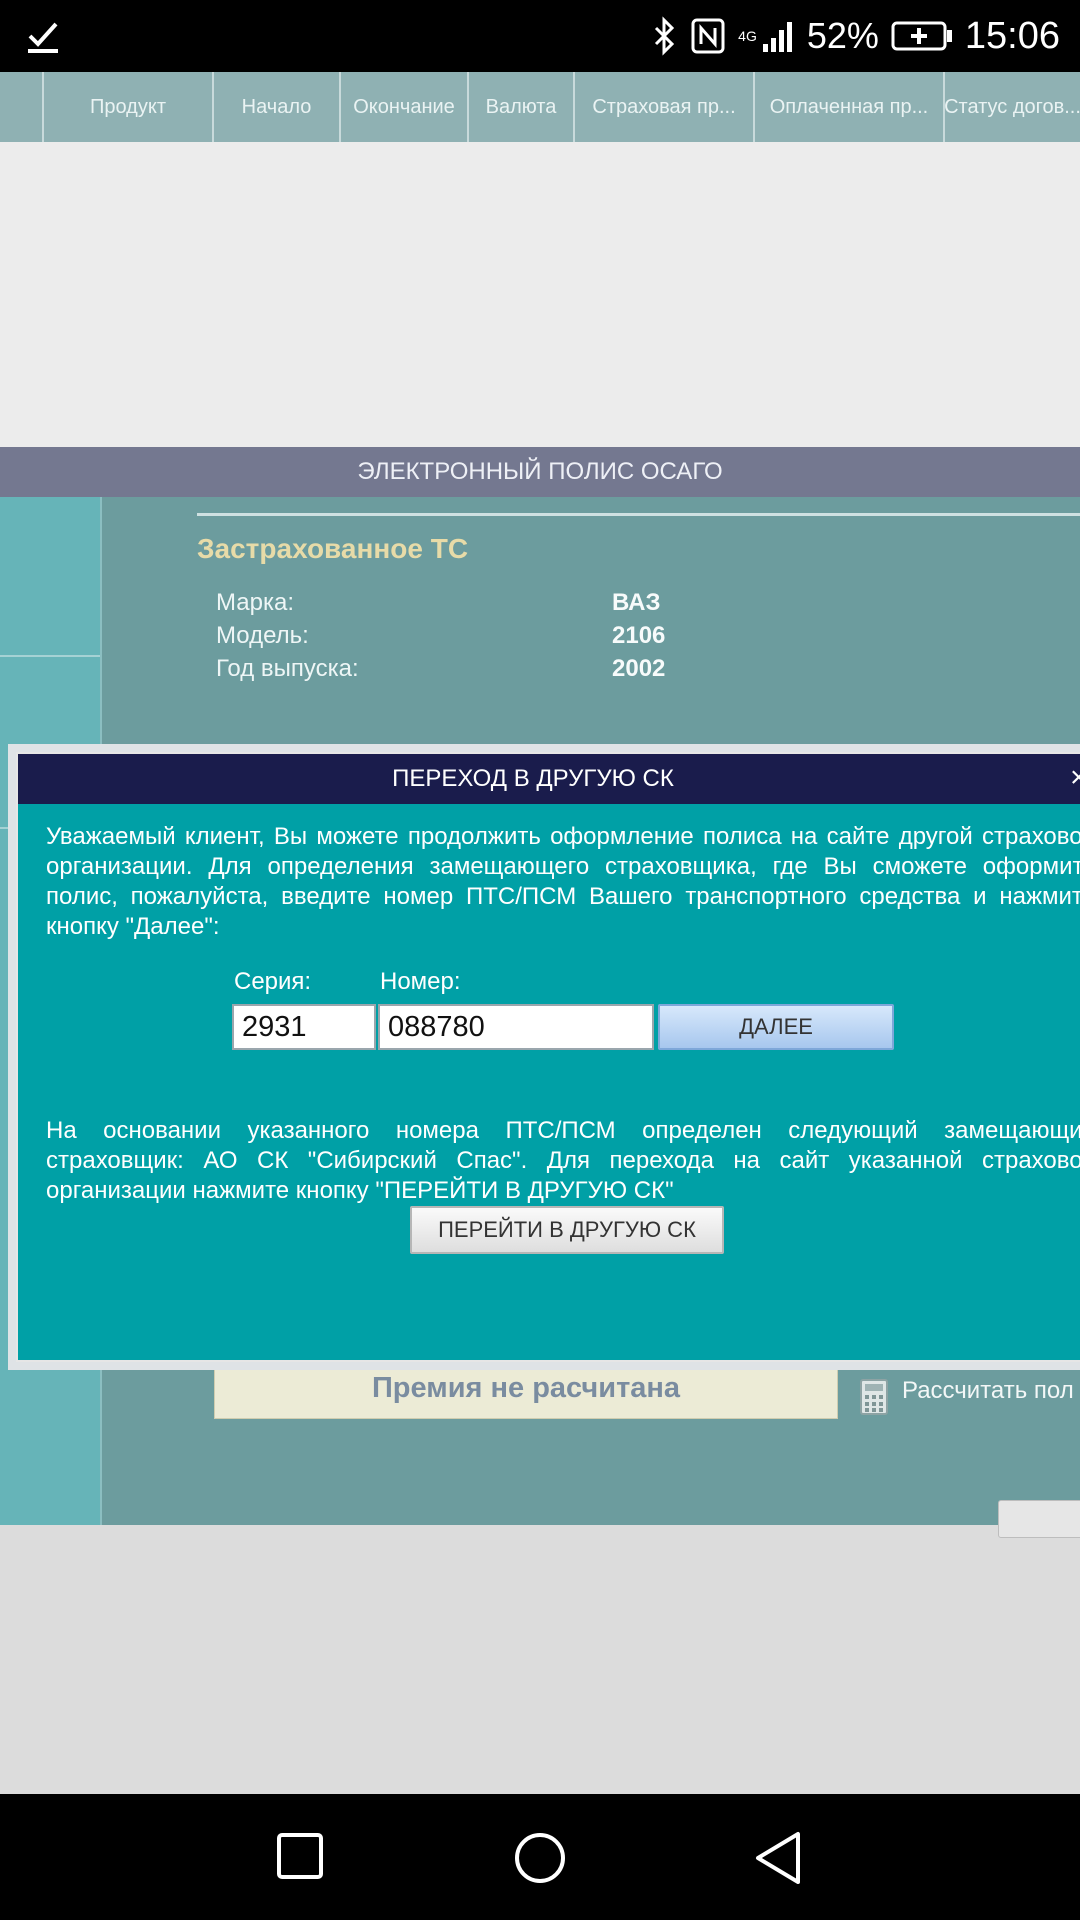 The image size is (1080, 1920). Describe the element at coordinates (988, 1391) in the screenshot. I see `calculate-policy-link: Рассчитать пол` at that location.